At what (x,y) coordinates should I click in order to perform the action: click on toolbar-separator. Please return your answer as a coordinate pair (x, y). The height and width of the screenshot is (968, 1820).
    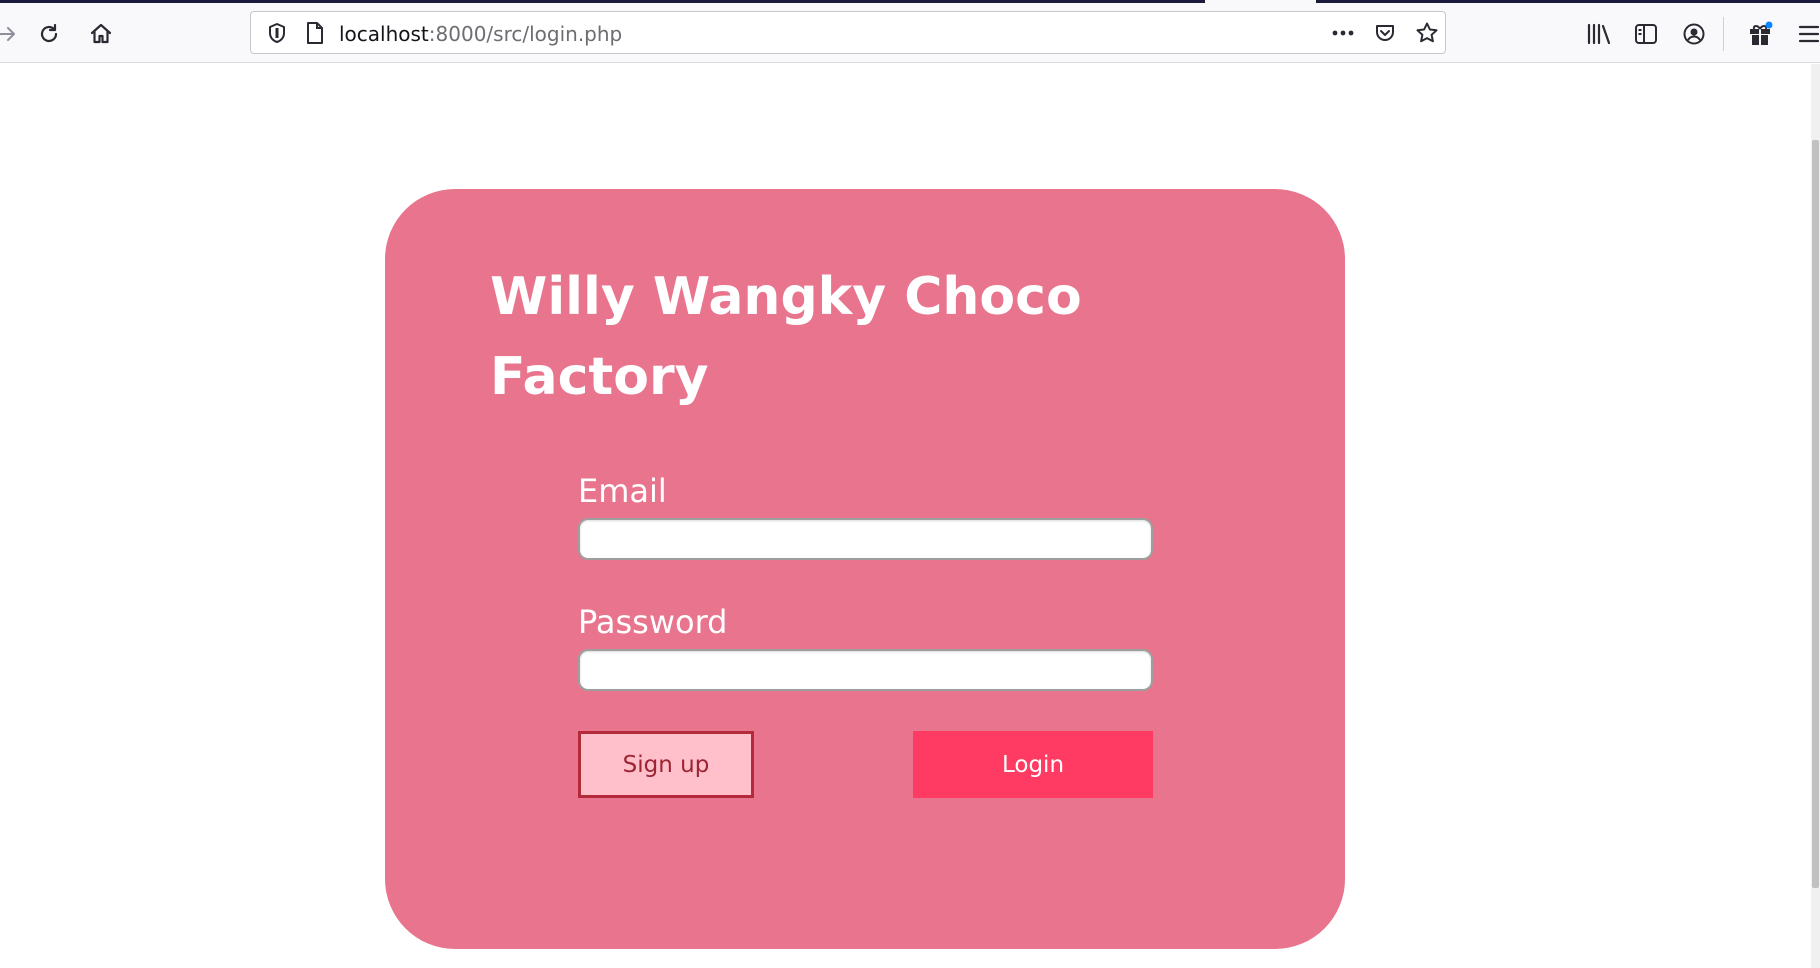
    Looking at the image, I should click on (1723, 34).